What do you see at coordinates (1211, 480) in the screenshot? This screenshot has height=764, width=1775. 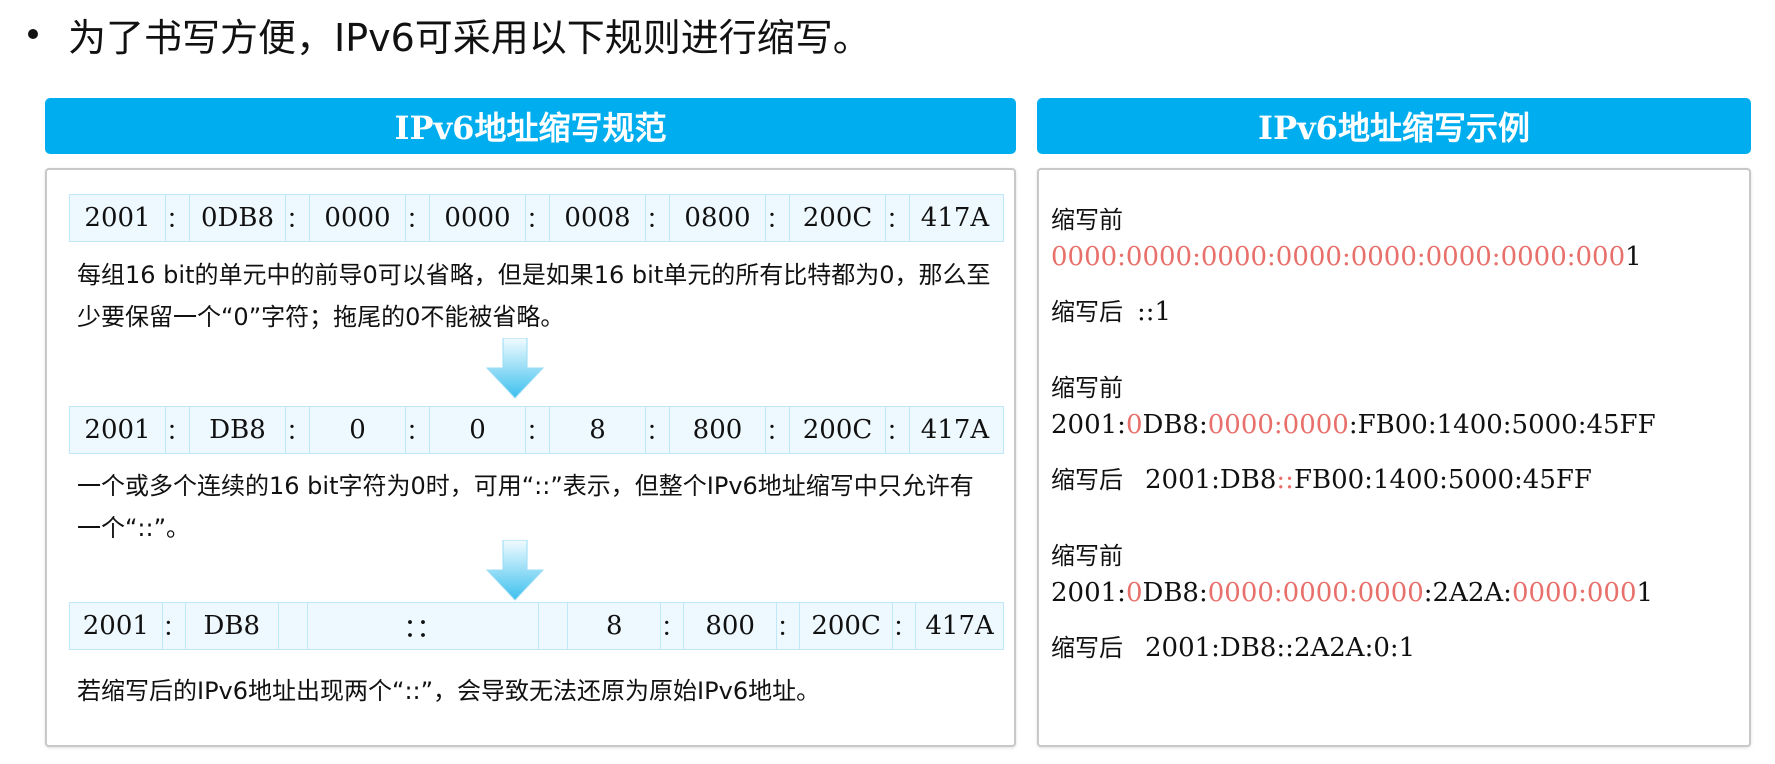 I see `address-segment: 2001:DB8` at bounding box center [1211, 480].